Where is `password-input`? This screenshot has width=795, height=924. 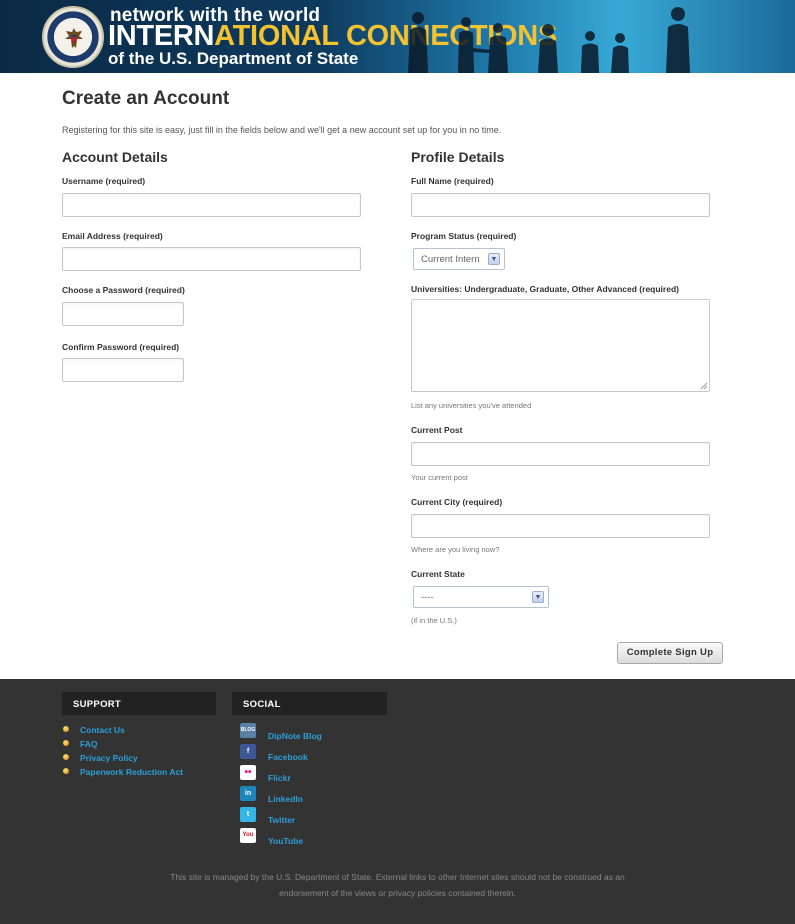
password-input is located at coordinates (123, 314).